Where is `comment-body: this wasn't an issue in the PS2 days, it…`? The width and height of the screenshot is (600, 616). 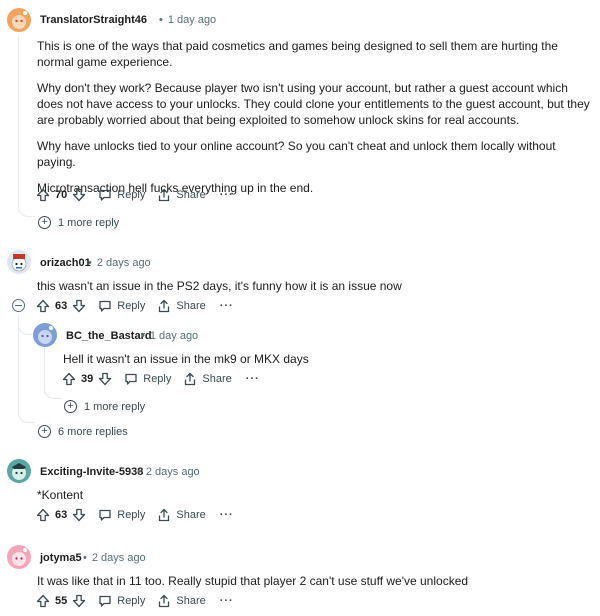
comment-body: this wasn't an issue in the PS2 days, it… is located at coordinates (219, 286).